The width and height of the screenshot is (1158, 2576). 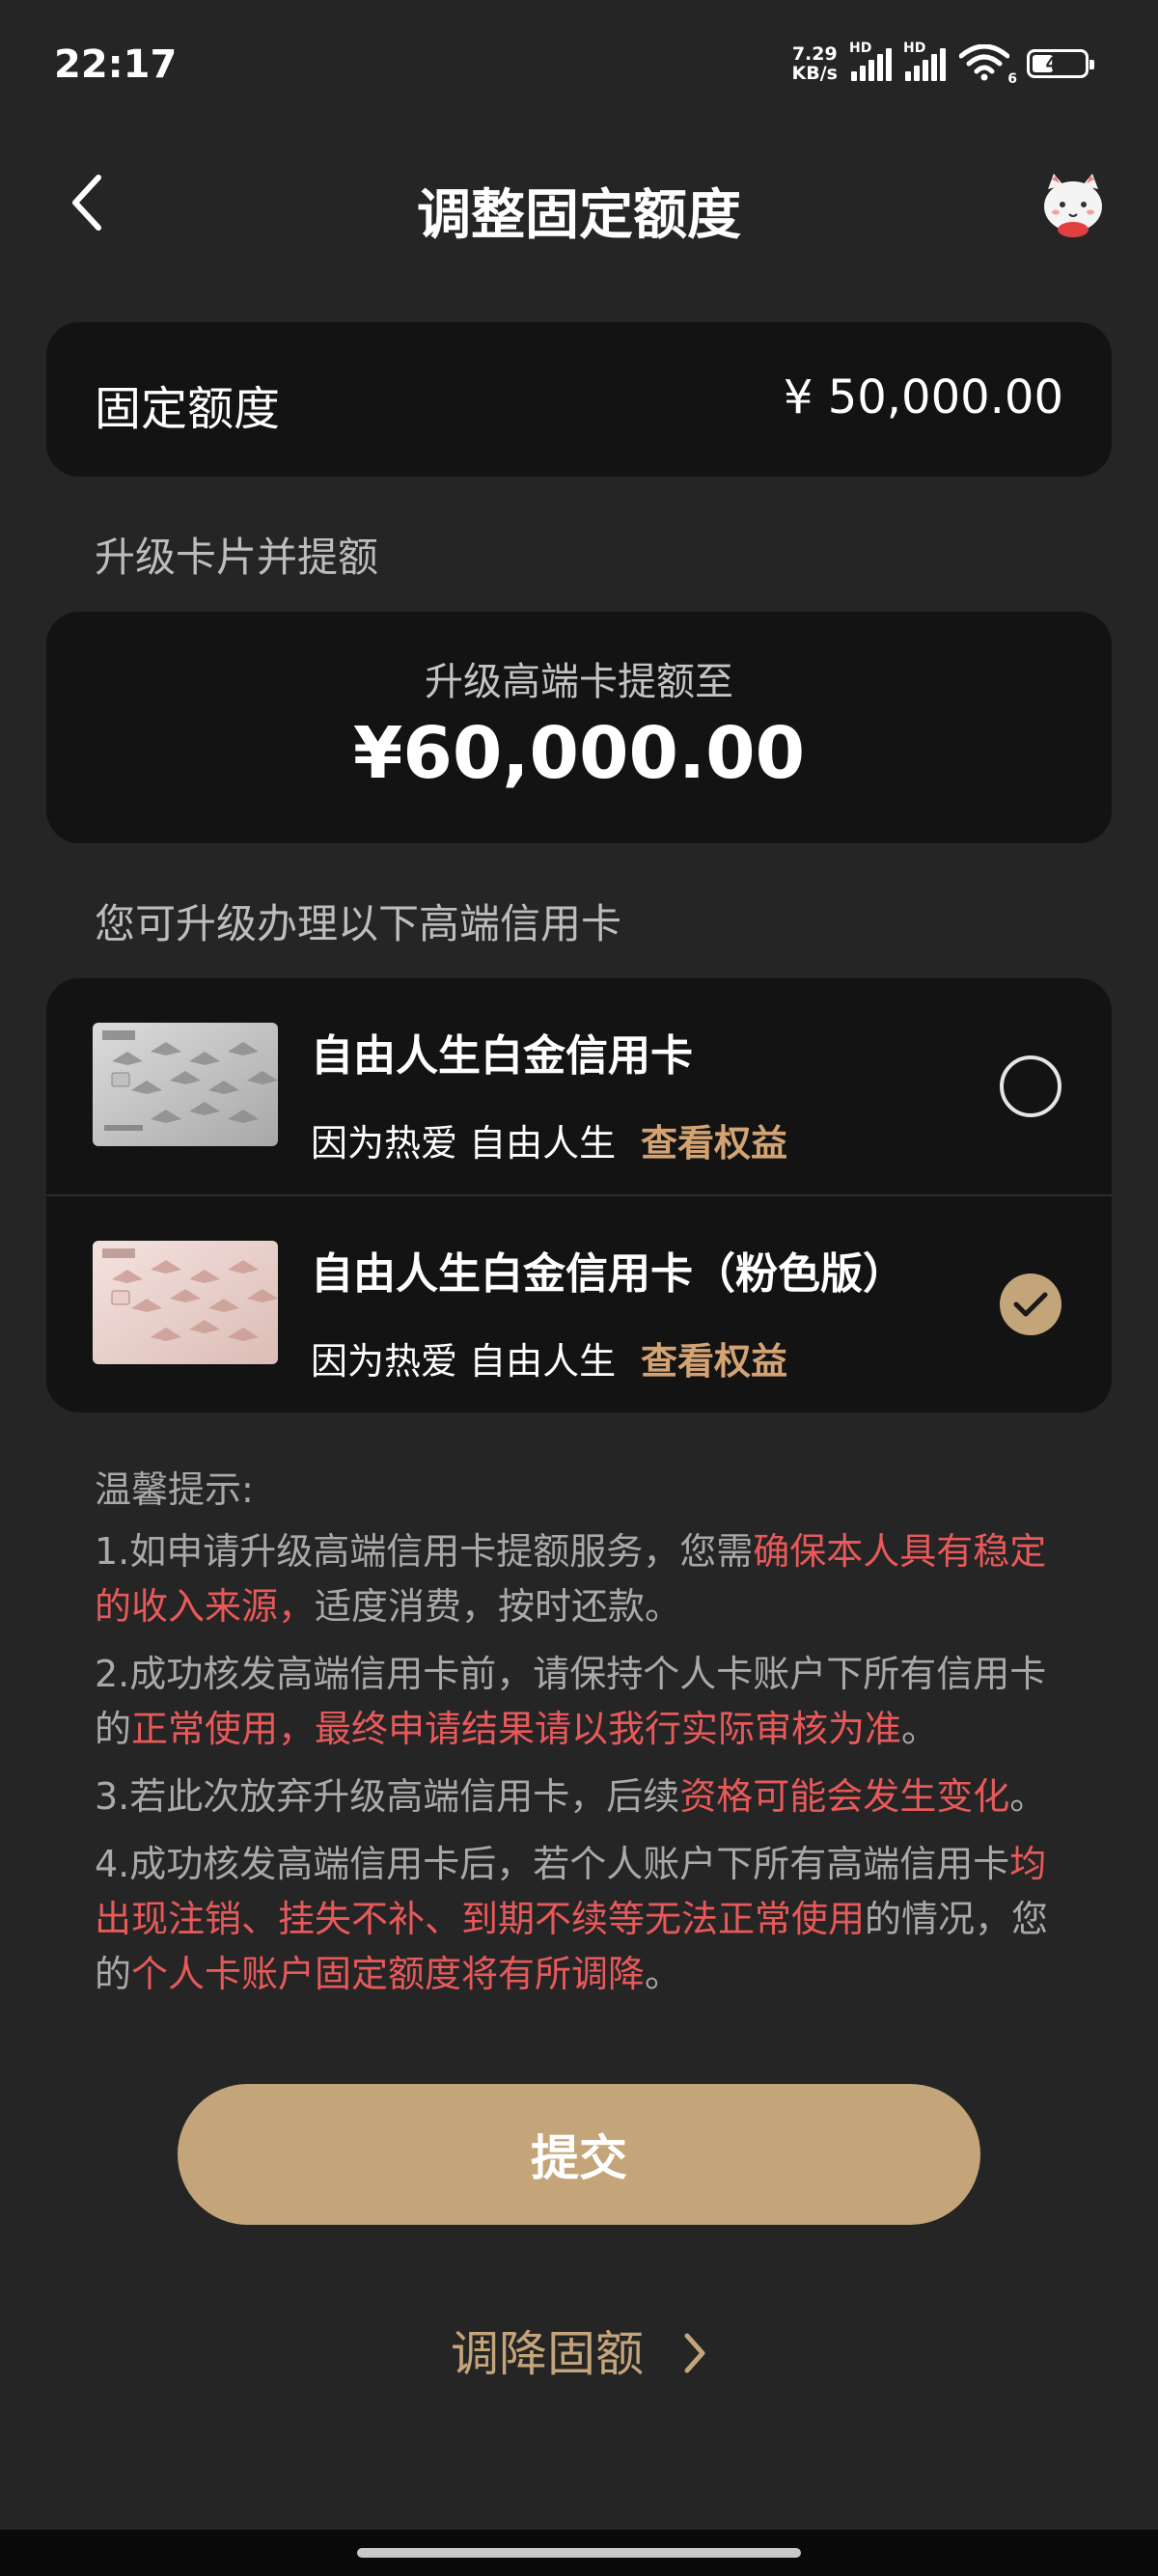 I want to click on card-image-pink, so click(x=185, y=1302).